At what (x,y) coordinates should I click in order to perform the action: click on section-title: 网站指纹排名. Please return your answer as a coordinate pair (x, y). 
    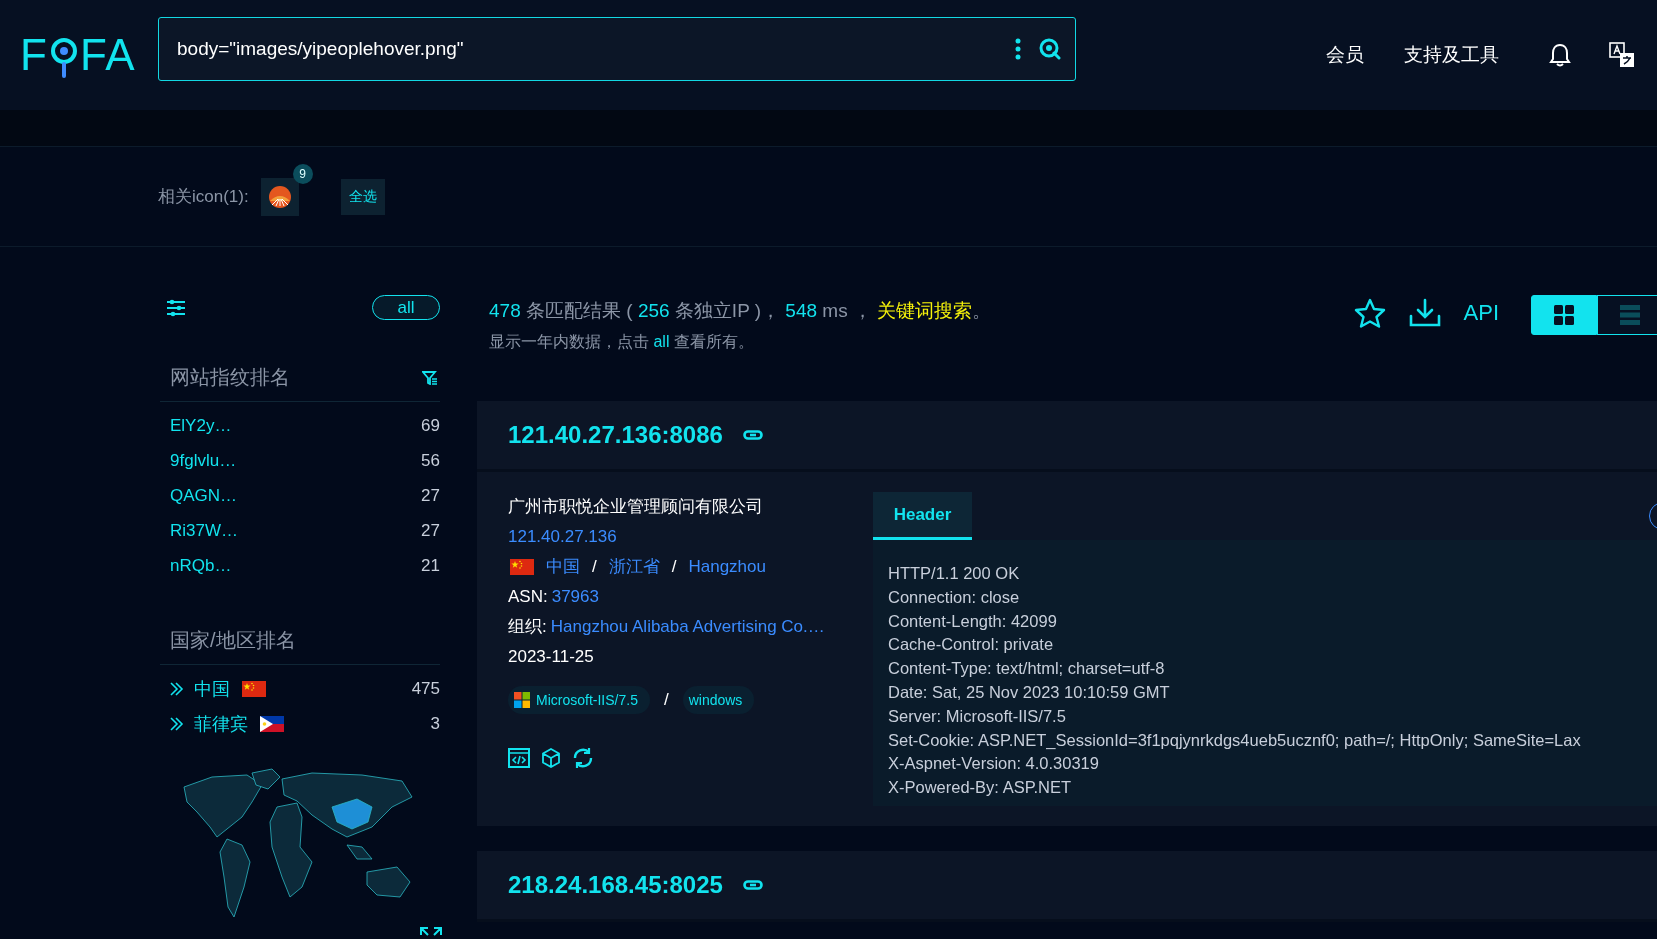
    Looking at the image, I should click on (230, 377).